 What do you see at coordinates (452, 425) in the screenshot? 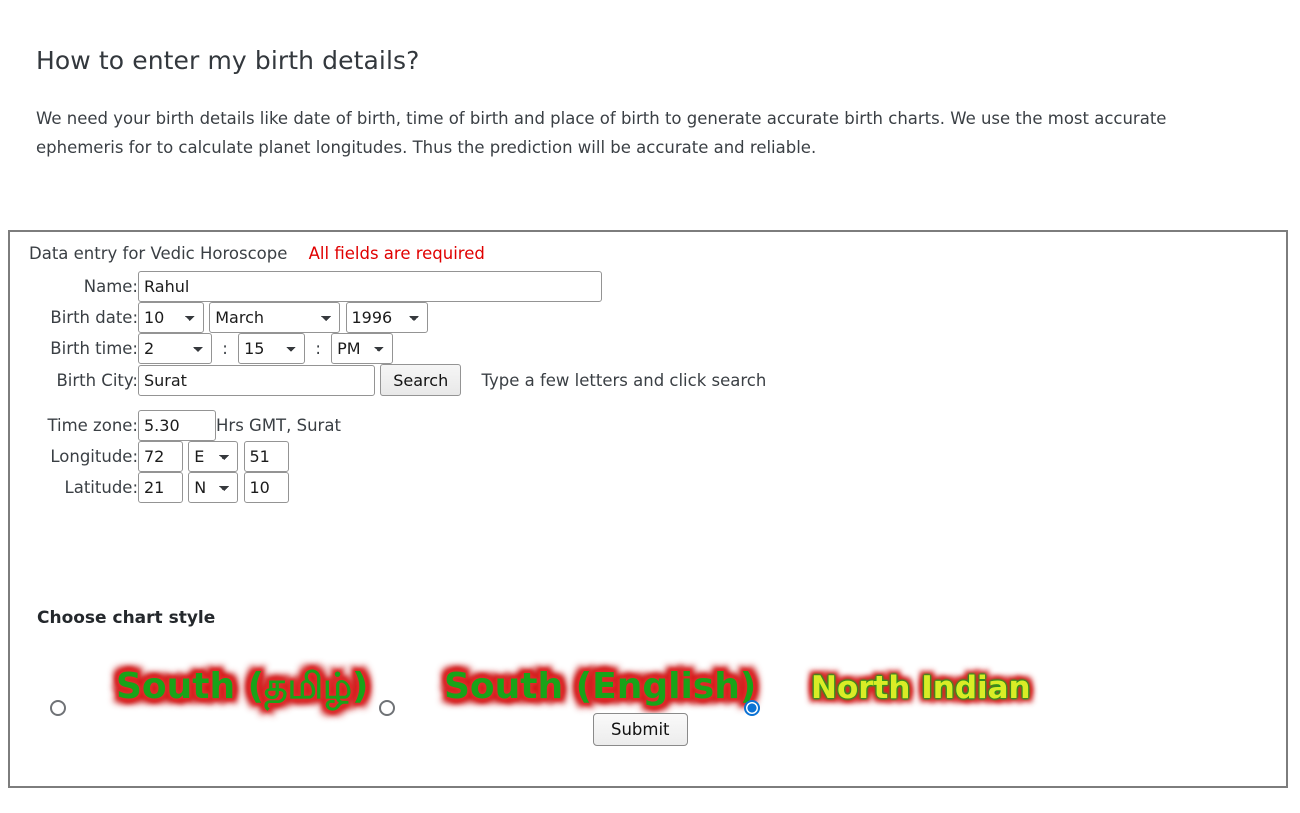
I see `time-zone-field-cell: Hrs GMT, Surat` at bounding box center [452, 425].